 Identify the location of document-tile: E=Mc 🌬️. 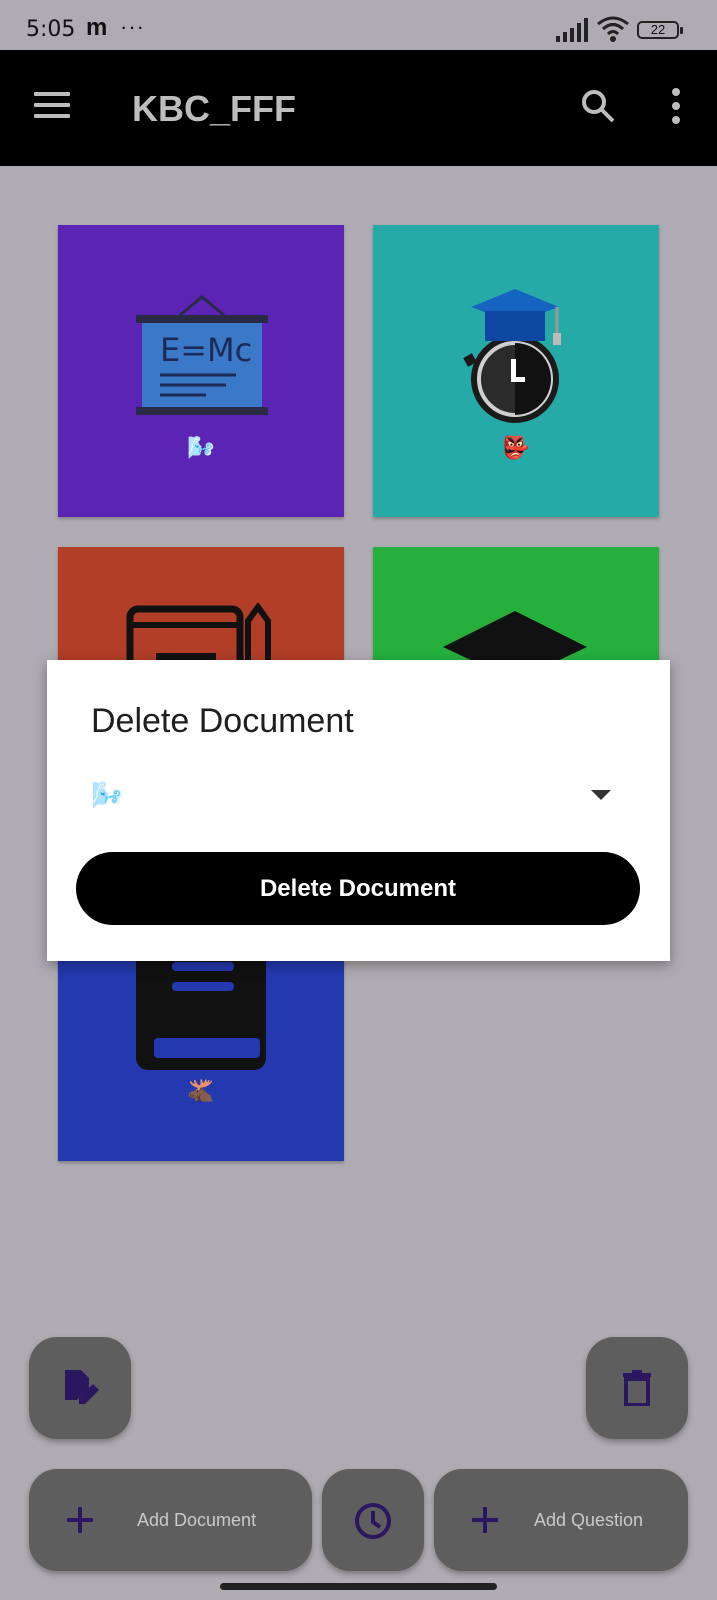
(201, 371).